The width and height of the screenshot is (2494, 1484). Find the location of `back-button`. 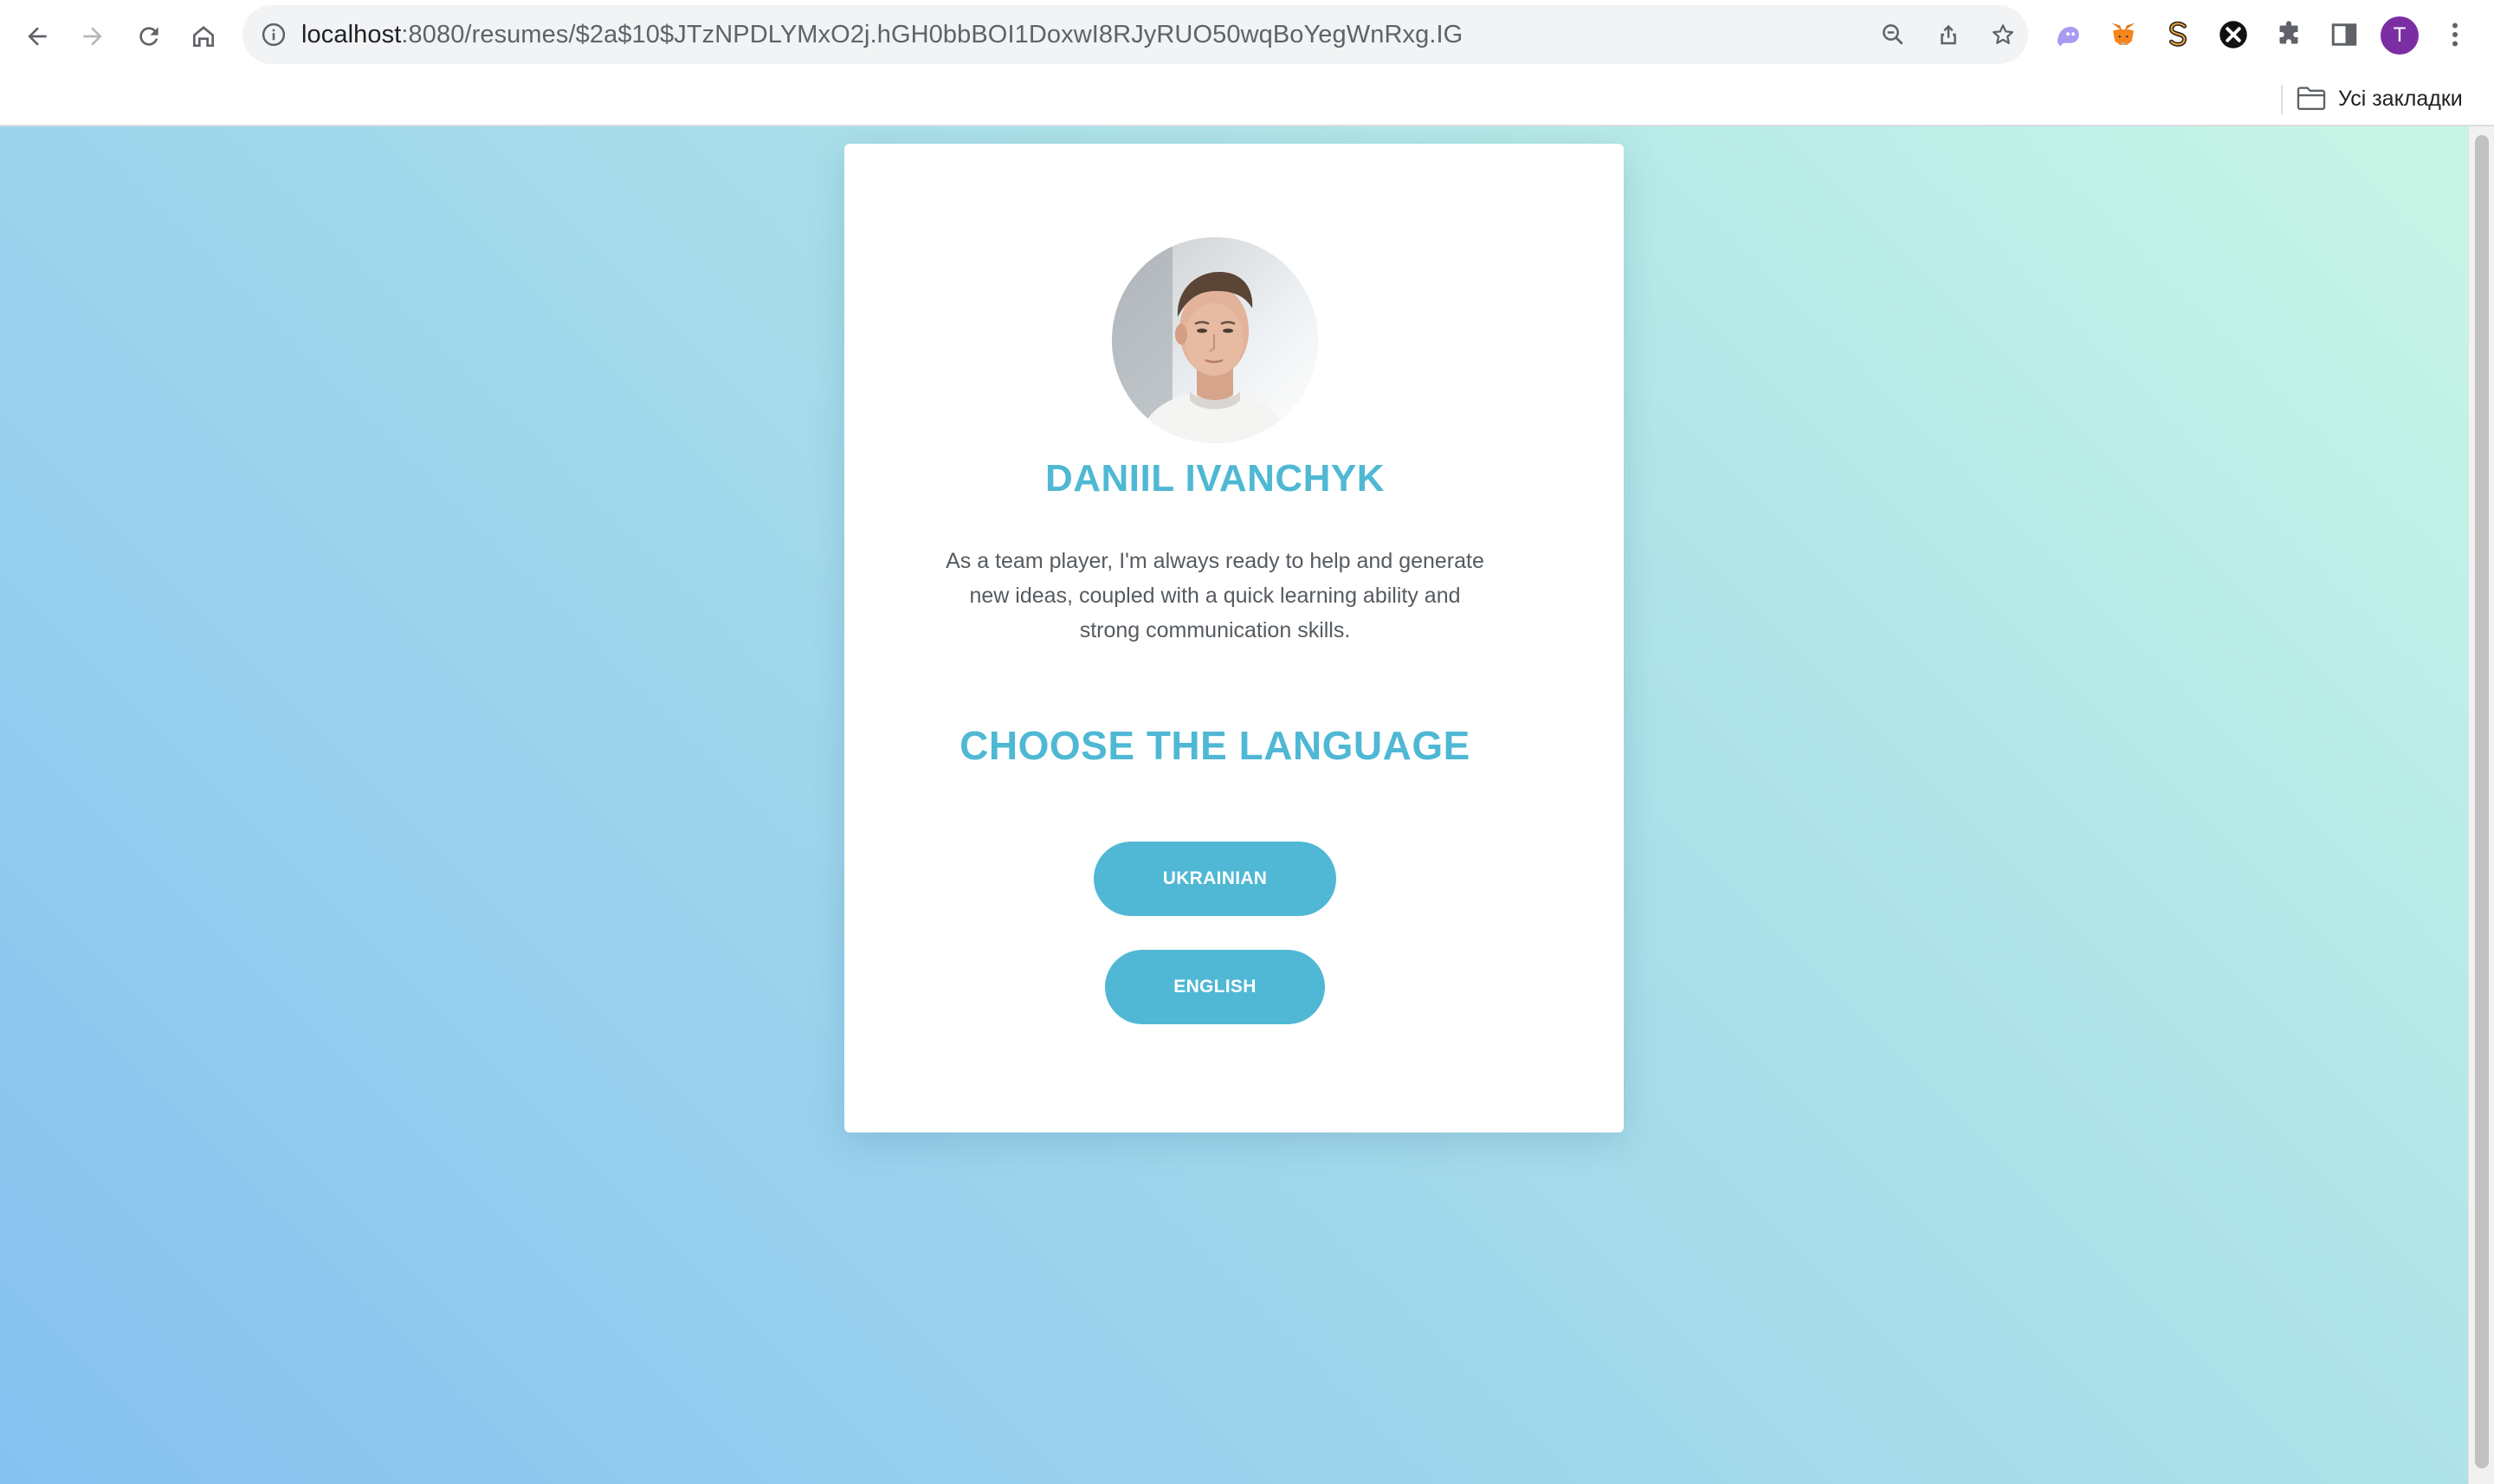

back-button is located at coordinates (37, 36).